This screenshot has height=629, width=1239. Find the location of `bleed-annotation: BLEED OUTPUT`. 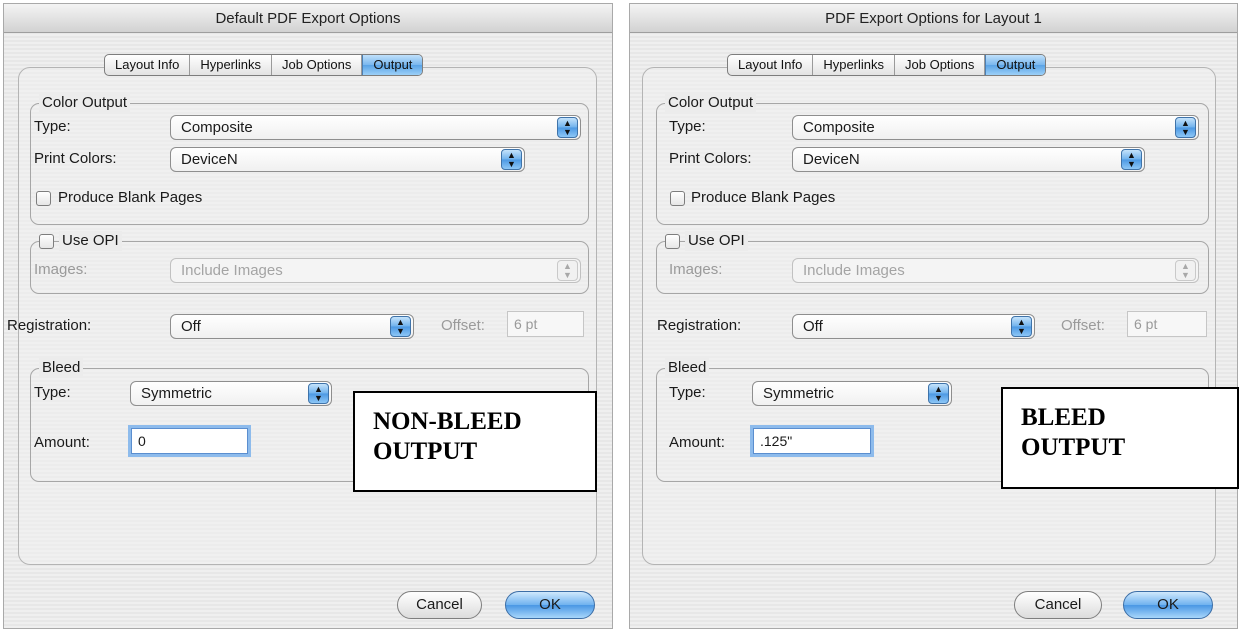

bleed-annotation: BLEED OUTPUT is located at coordinates (1120, 438).